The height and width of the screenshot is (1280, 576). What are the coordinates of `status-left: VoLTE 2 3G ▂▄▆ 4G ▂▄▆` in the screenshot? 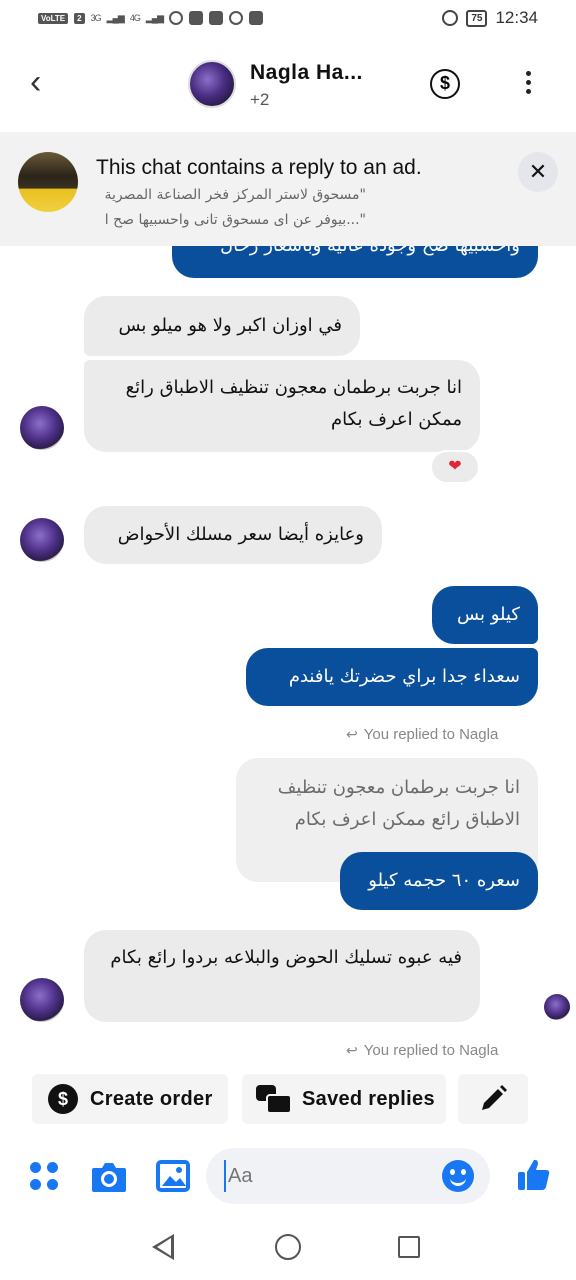 It's located at (151, 18).